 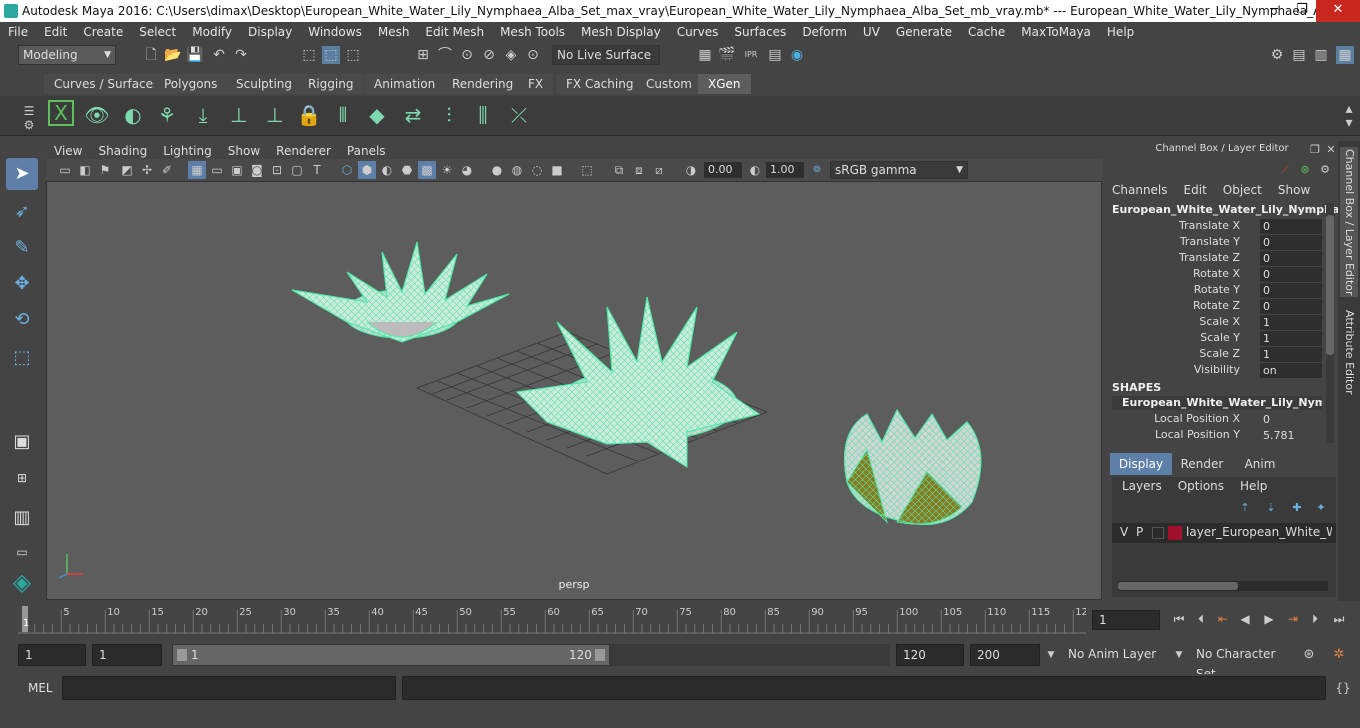 What do you see at coordinates (1291, 435) in the screenshot?
I see `attr-value: 5.781` at bounding box center [1291, 435].